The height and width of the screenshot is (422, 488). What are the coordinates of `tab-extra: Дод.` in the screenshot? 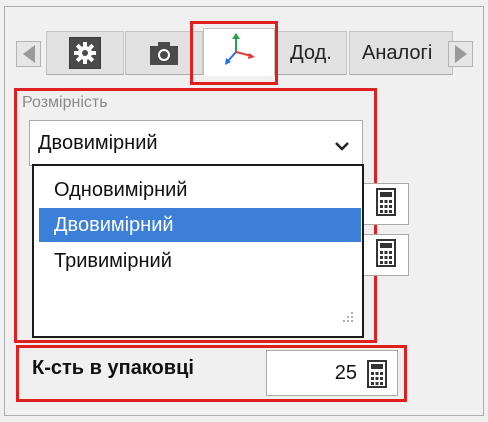 It's located at (311, 53).